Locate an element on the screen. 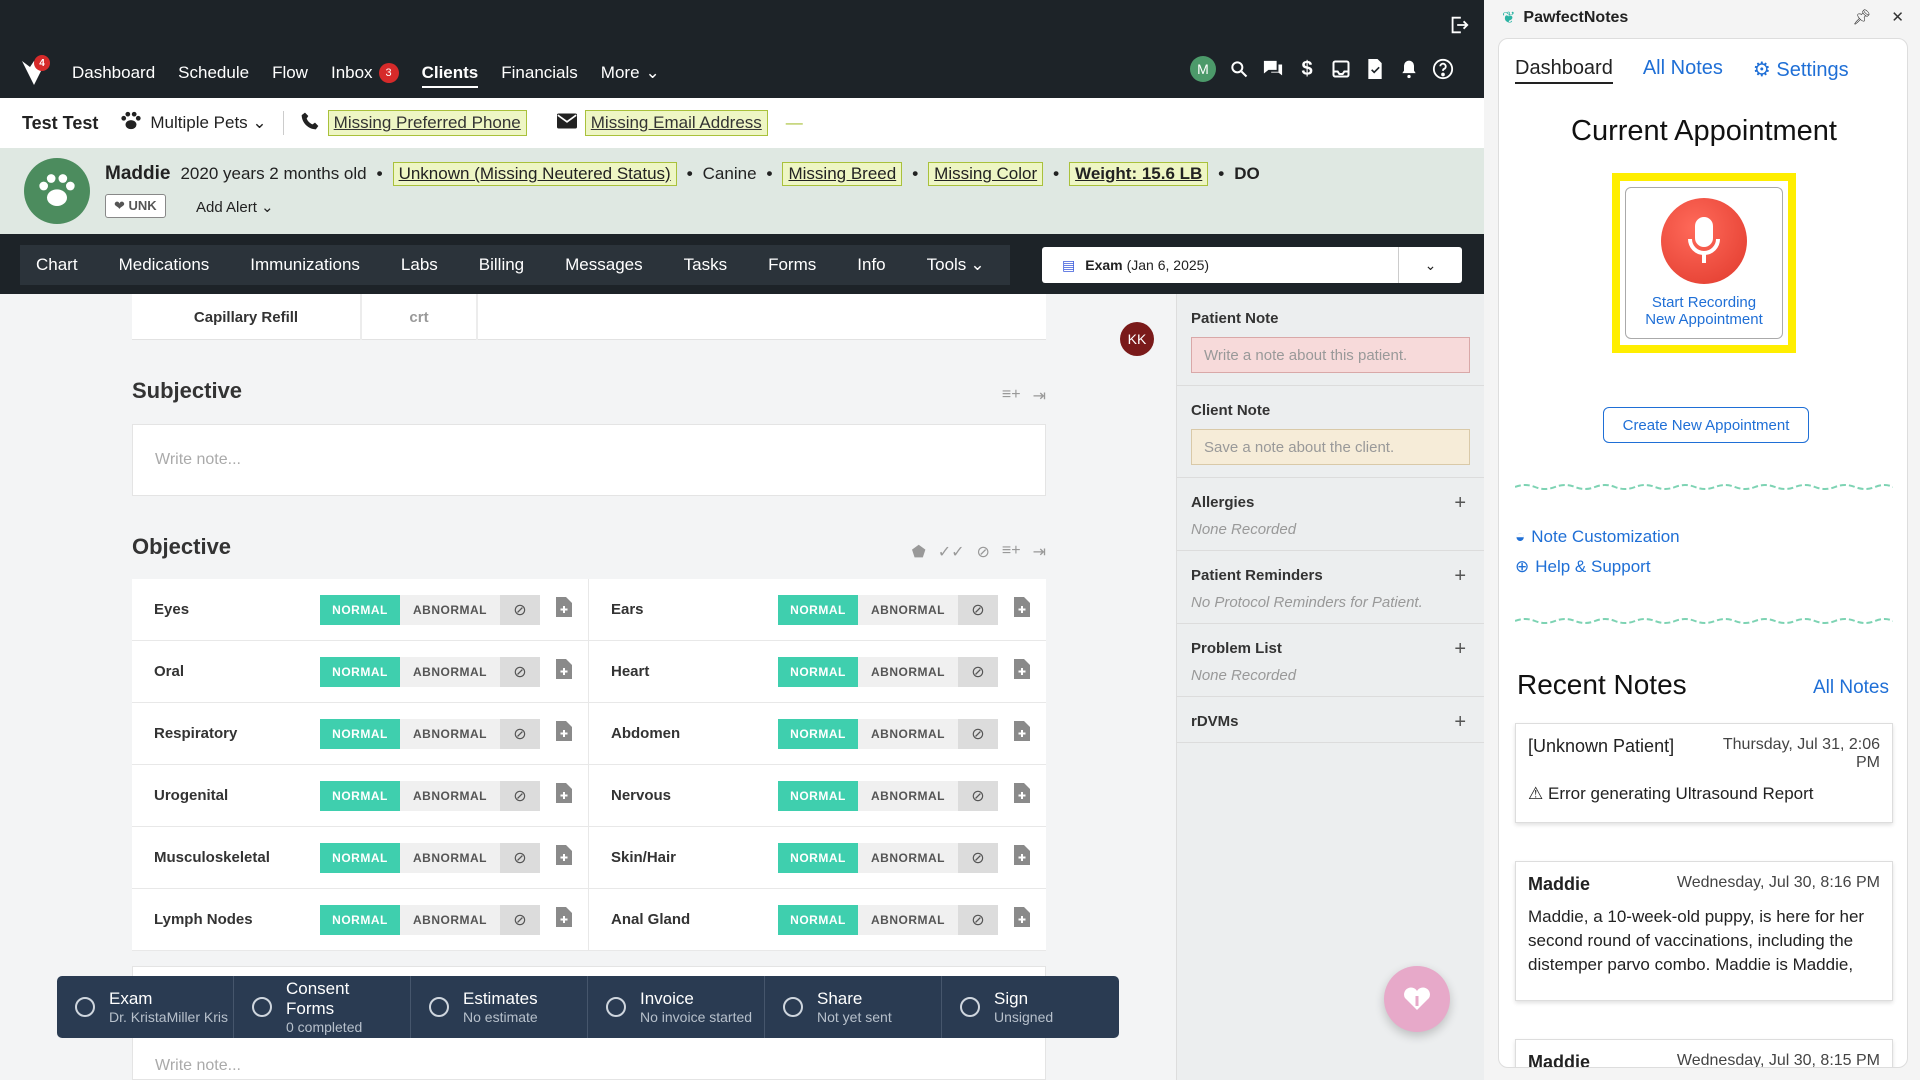 The width and height of the screenshot is (1920, 1080). recent-all-notes-link: All Notes is located at coordinates (1851, 688).